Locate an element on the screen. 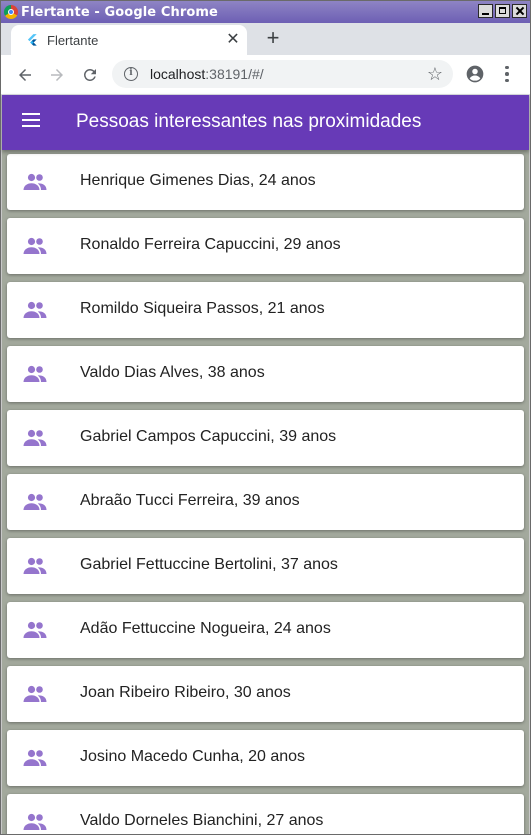  arrow-right-icon is located at coordinates (57, 75).